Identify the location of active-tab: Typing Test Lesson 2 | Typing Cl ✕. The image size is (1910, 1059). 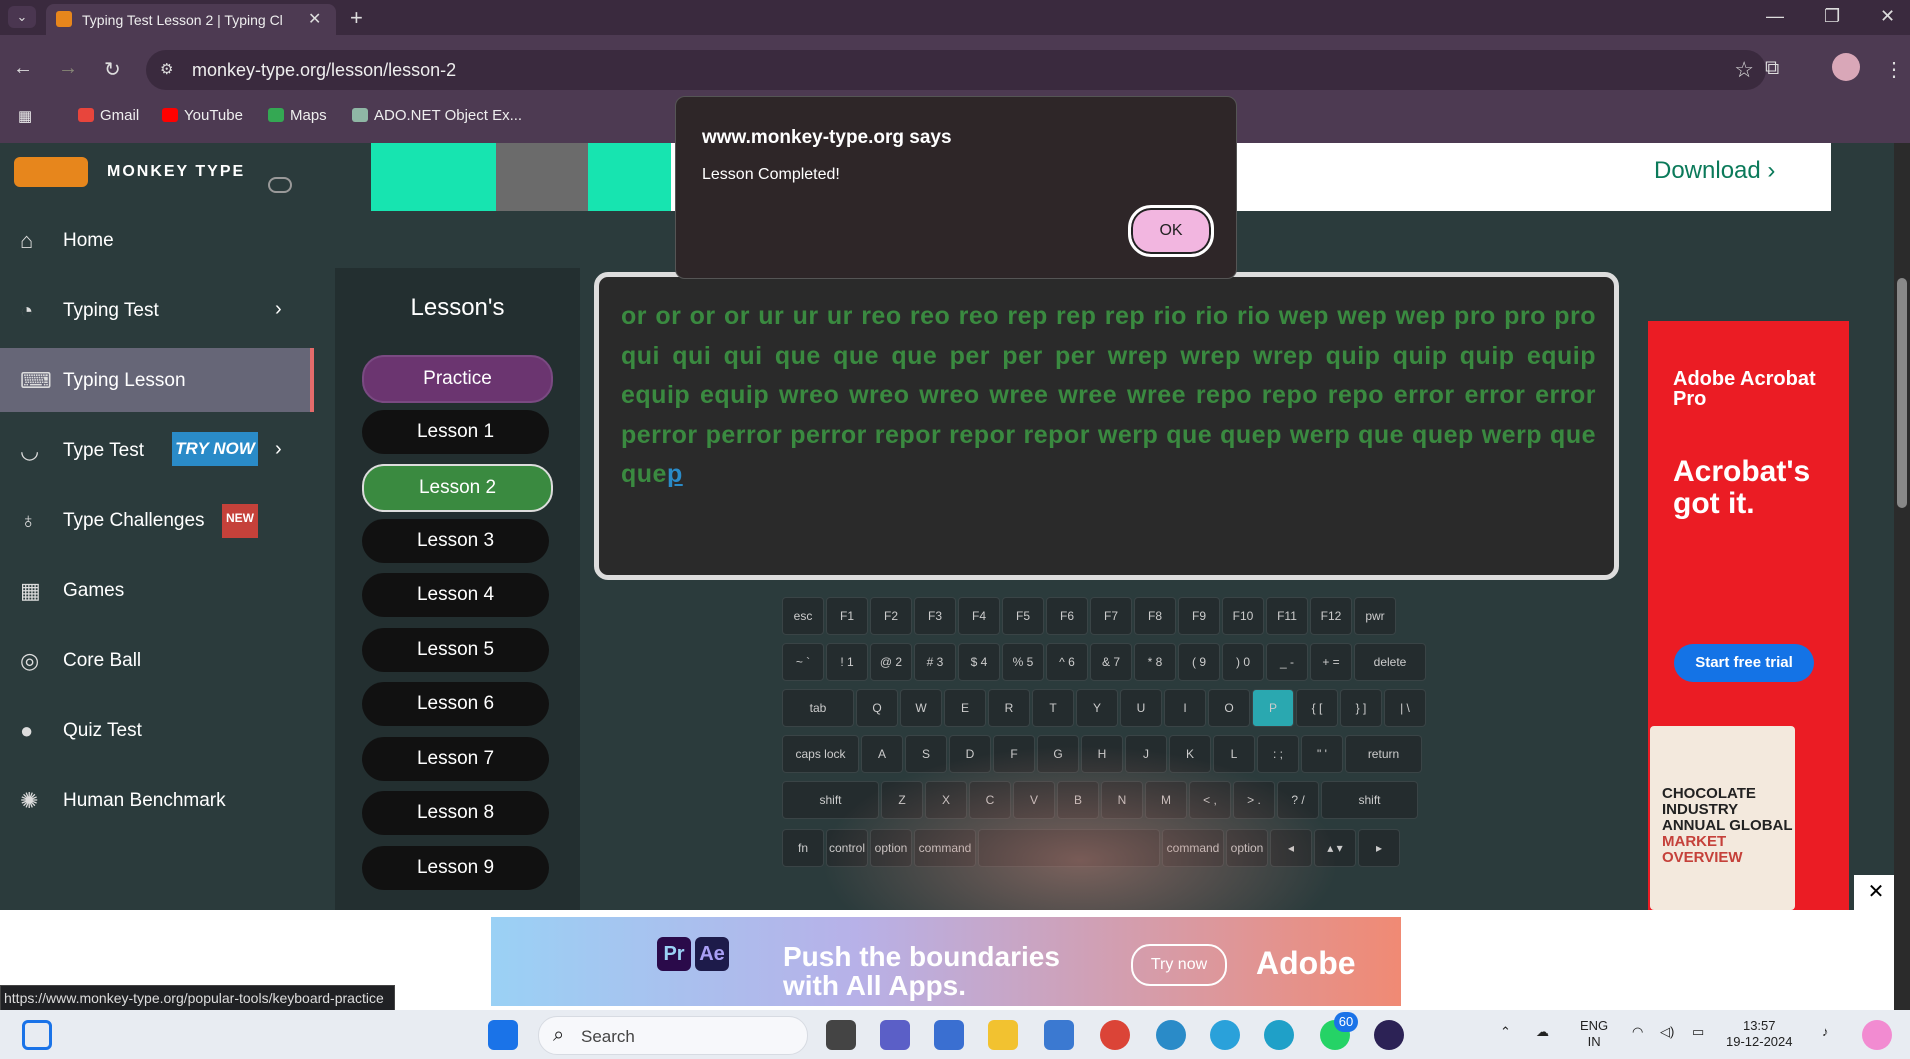
(191, 19).